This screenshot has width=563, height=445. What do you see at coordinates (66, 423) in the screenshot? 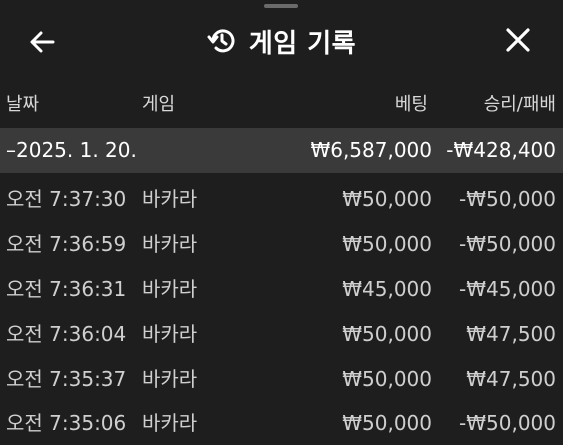
I see `row-time: 오전 7:35:06` at bounding box center [66, 423].